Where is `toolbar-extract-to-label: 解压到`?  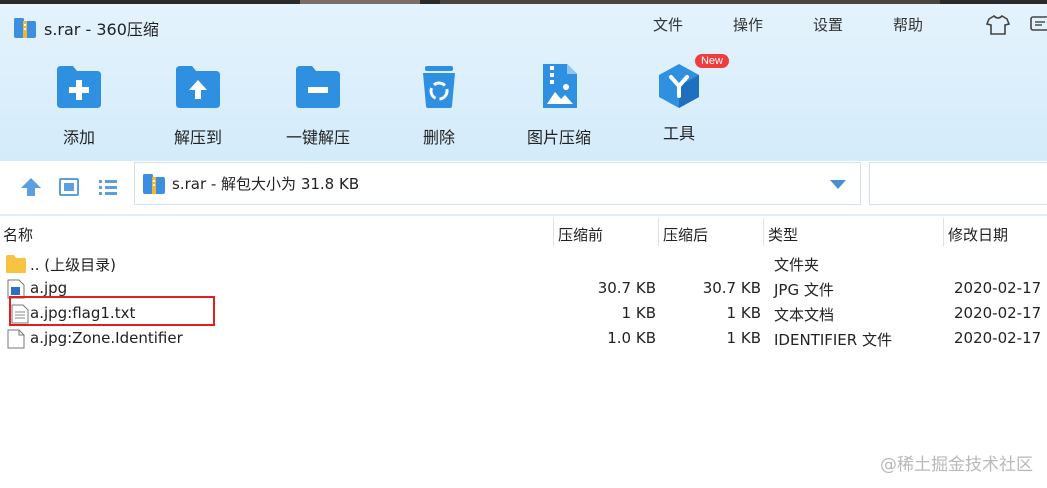 toolbar-extract-to-label: 解压到 is located at coordinates (197, 137).